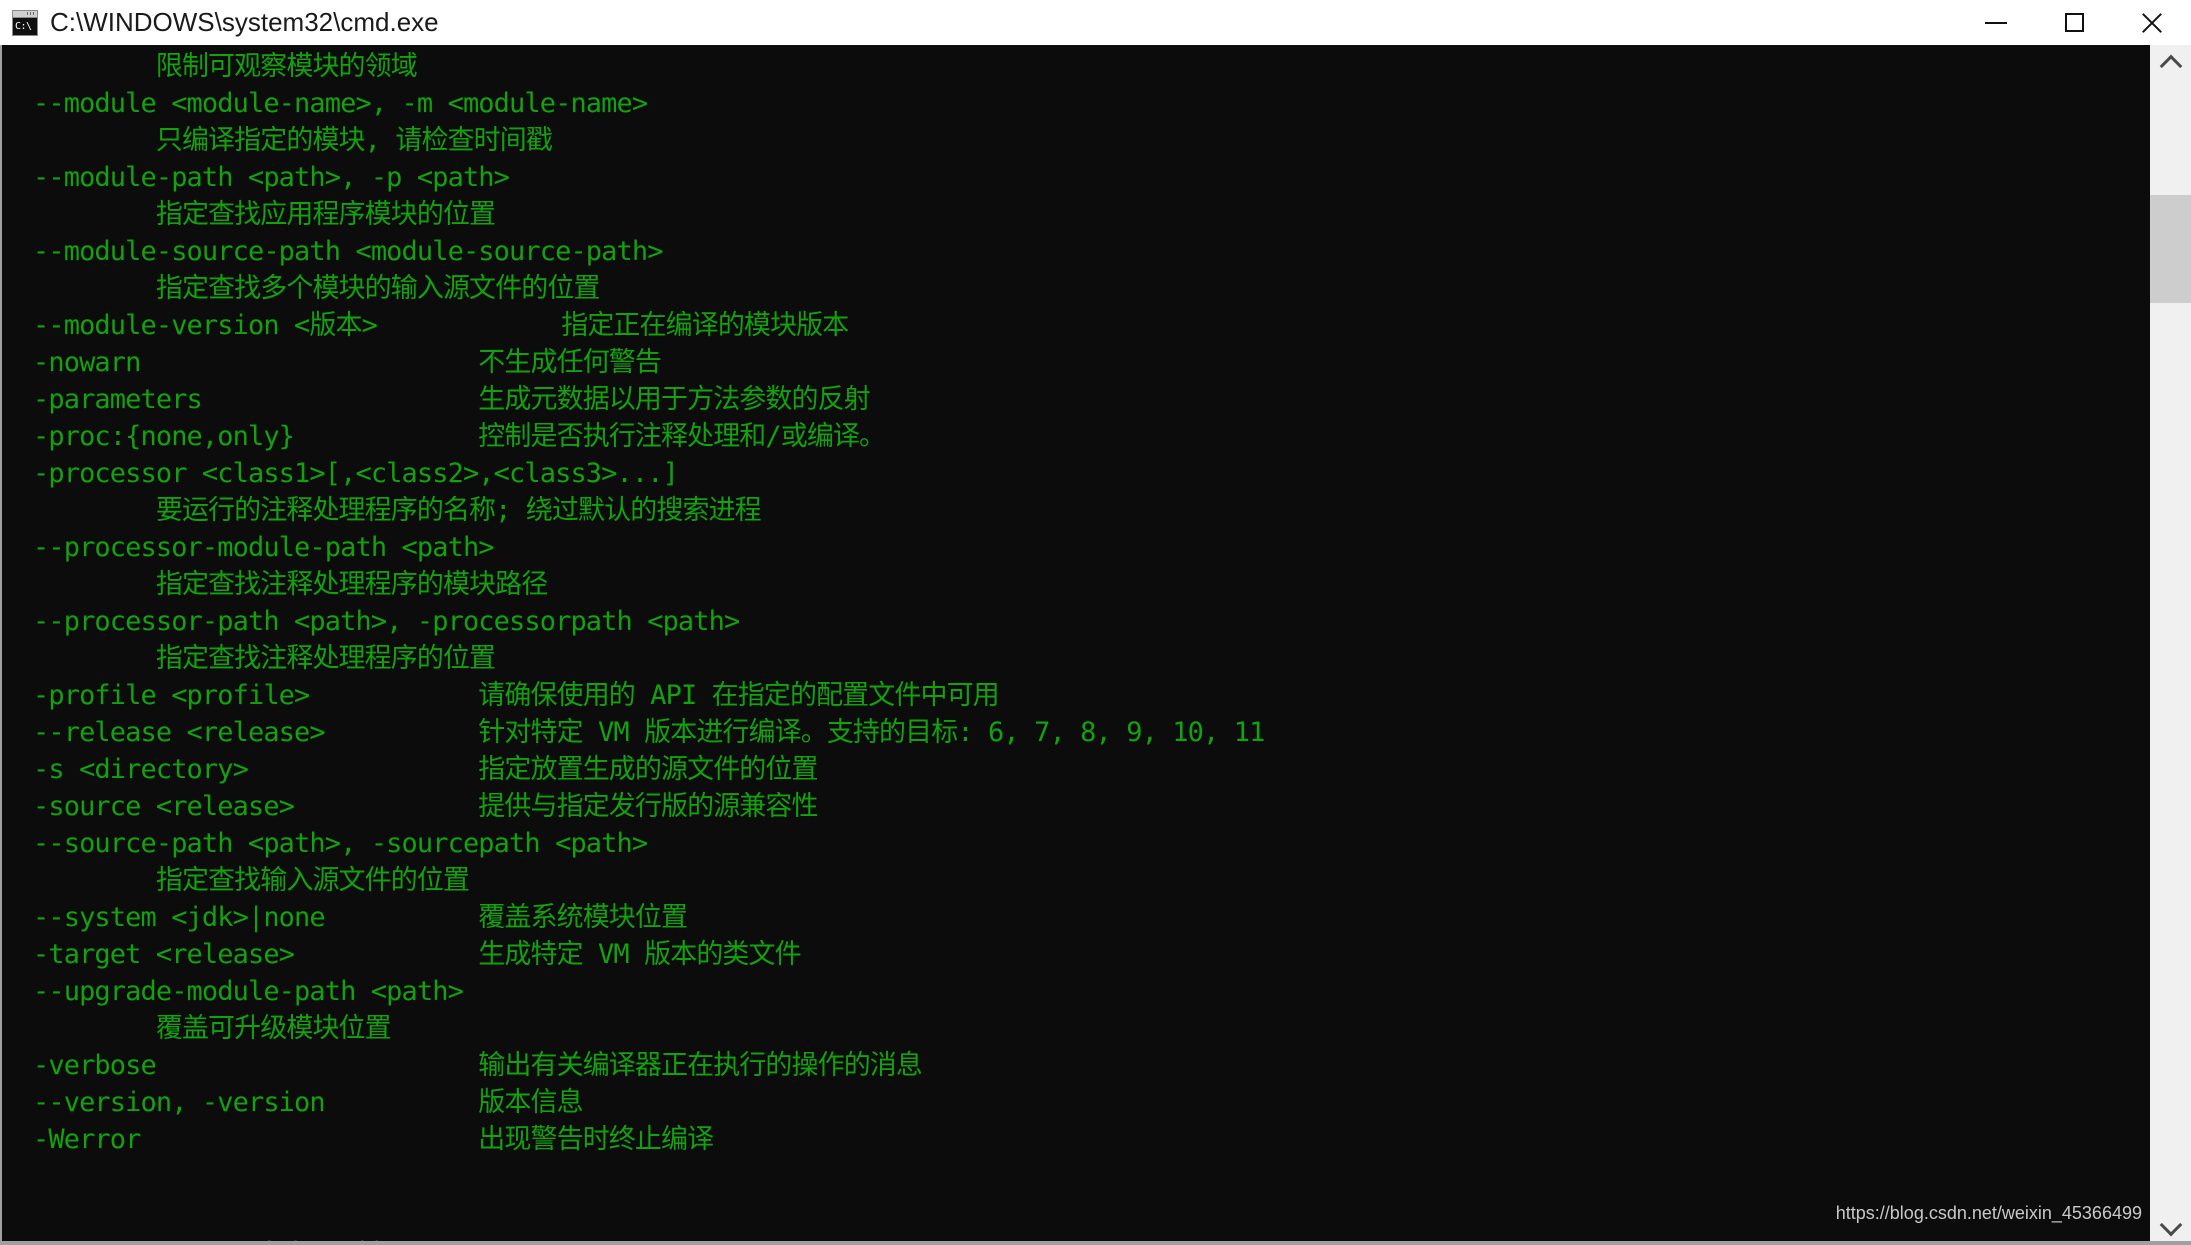 The height and width of the screenshot is (1245, 2191). Describe the element at coordinates (216, 1219) in the screenshot. I see `console-prompt-line: C:\Users\caizhengjie>` at that location.